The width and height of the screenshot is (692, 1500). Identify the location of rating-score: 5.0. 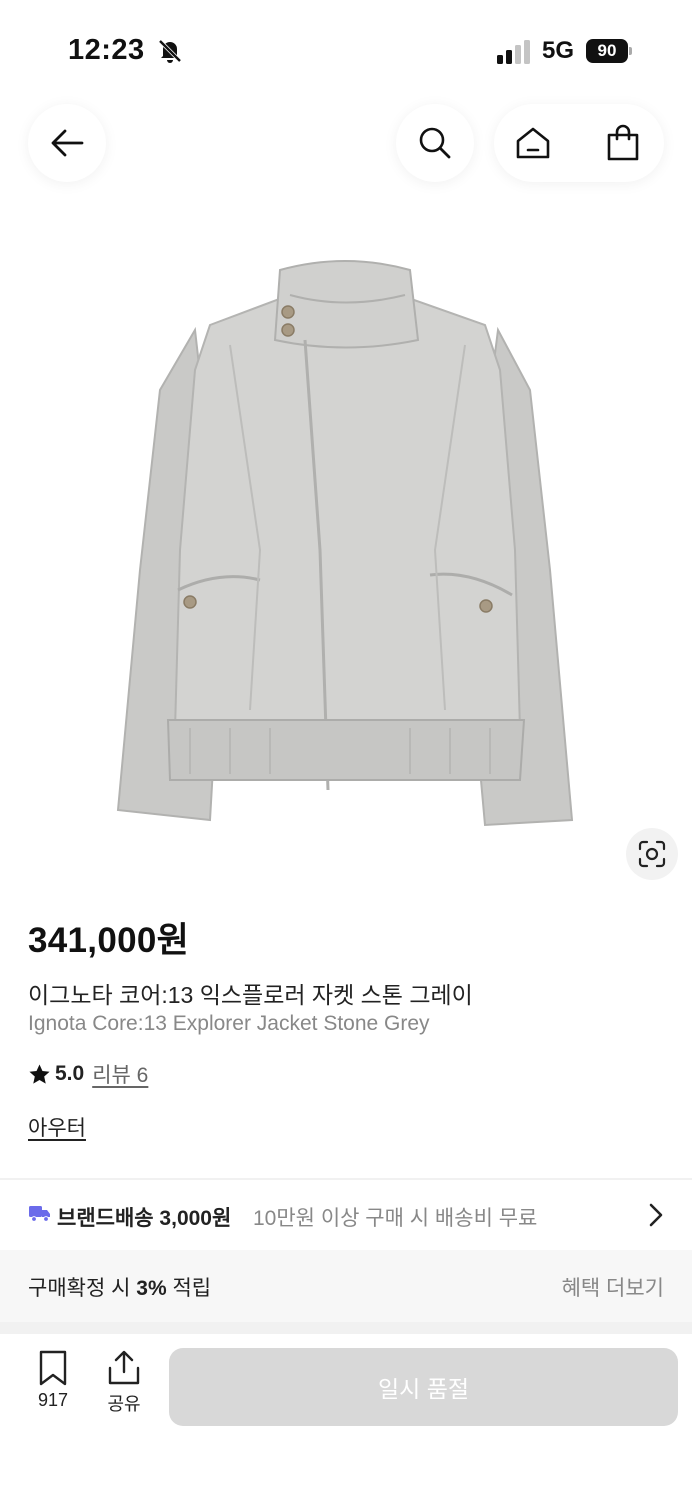
(70, 1073).